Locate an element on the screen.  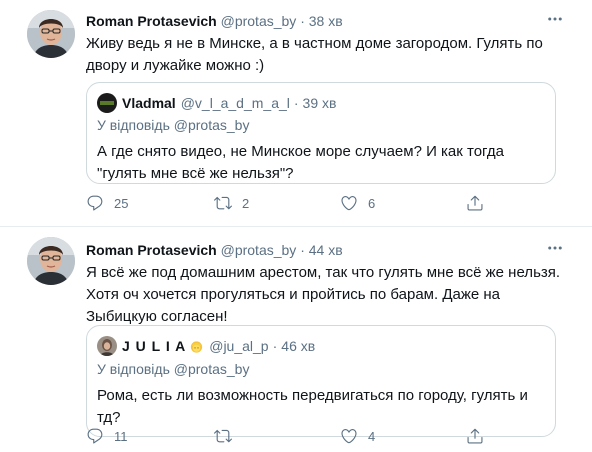
like-count: 6 is located at coordinates (372, 203).